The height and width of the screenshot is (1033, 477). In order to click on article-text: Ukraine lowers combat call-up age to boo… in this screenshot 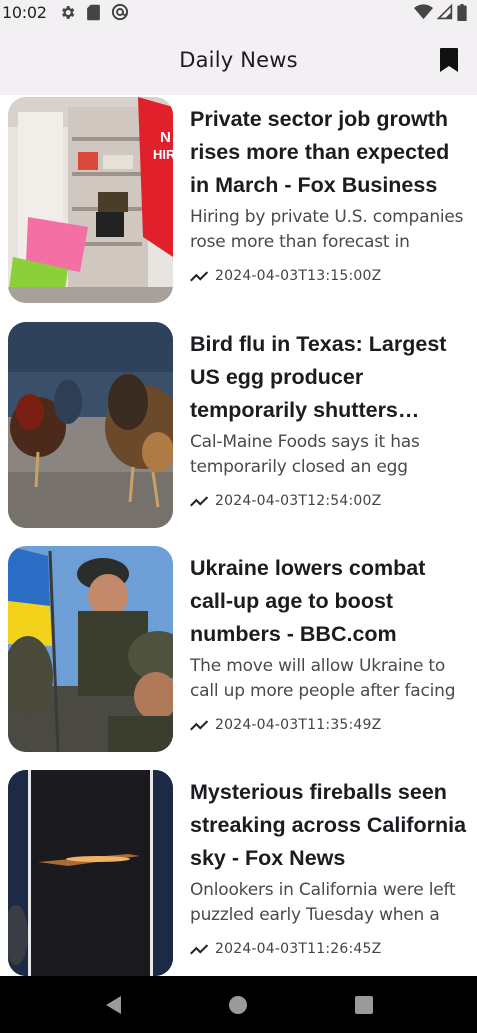, I will do `click(330, 628)`.